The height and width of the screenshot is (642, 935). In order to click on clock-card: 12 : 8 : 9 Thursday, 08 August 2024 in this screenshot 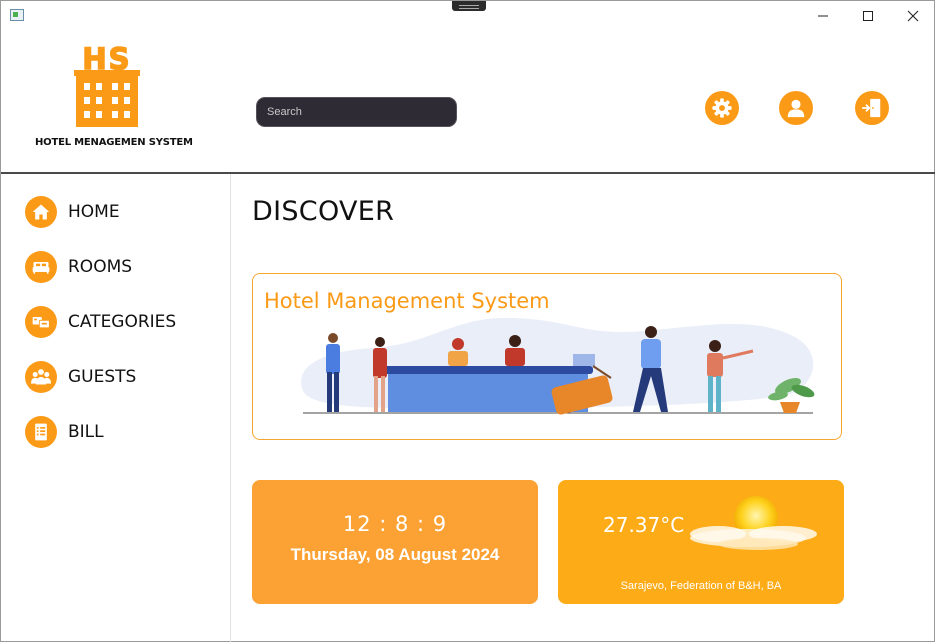, I will do `click(395, 542)`.